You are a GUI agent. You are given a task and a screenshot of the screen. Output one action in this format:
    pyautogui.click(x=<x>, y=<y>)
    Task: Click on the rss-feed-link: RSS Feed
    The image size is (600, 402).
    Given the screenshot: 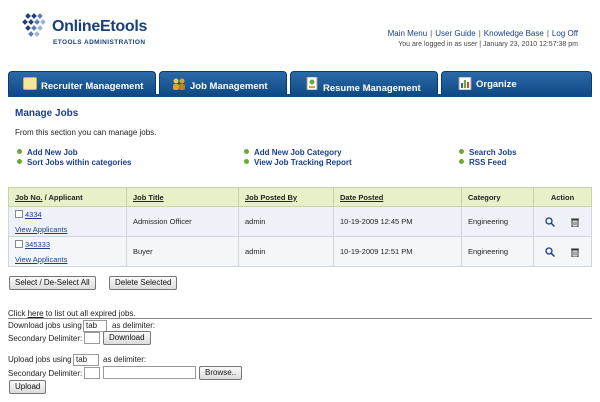 What is the action you would take?
    pyautogui.click(x=482, y=162)
    